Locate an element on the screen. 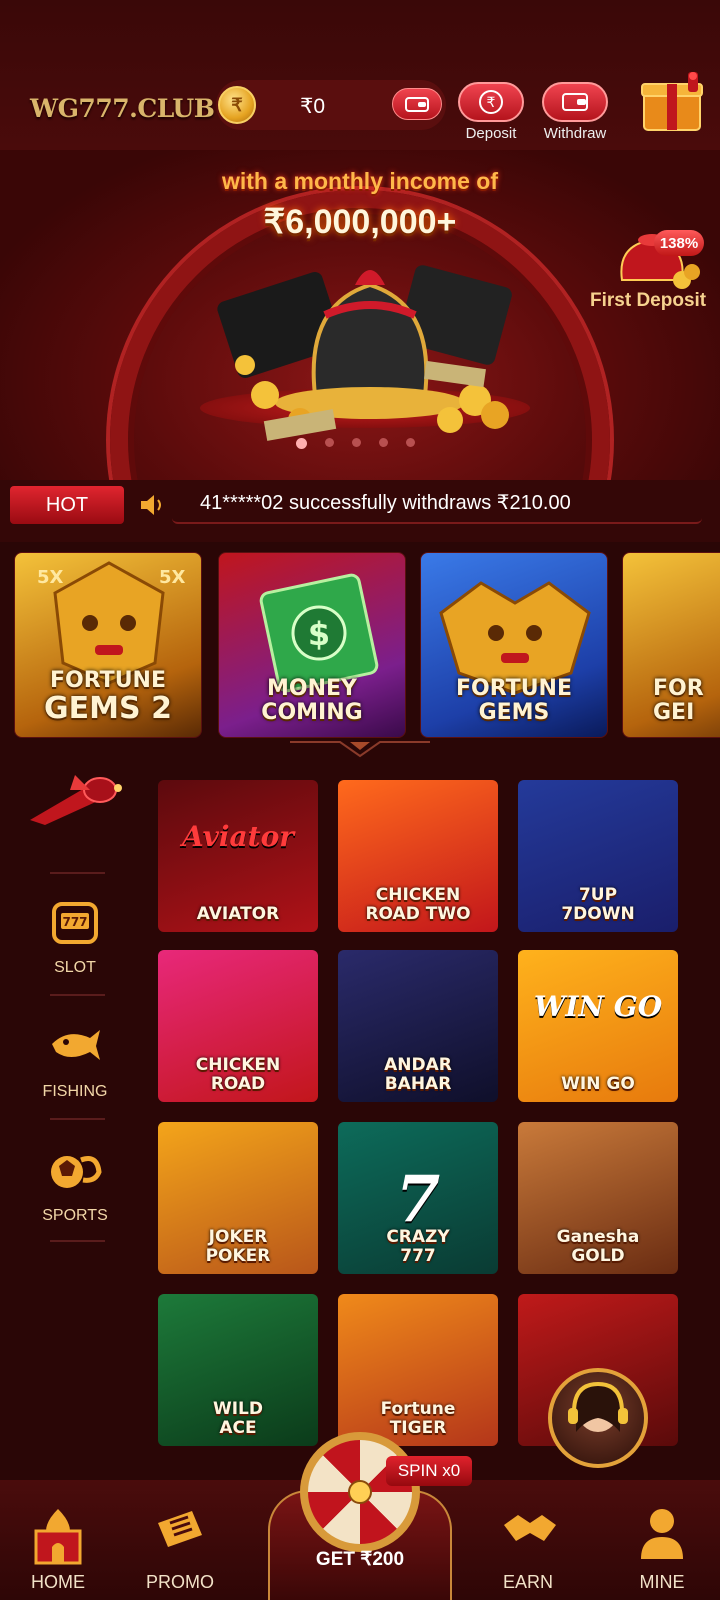 The height and width of the screenshot is (1600, 720). category-label: SLOT is located at coordinates (75, 967).